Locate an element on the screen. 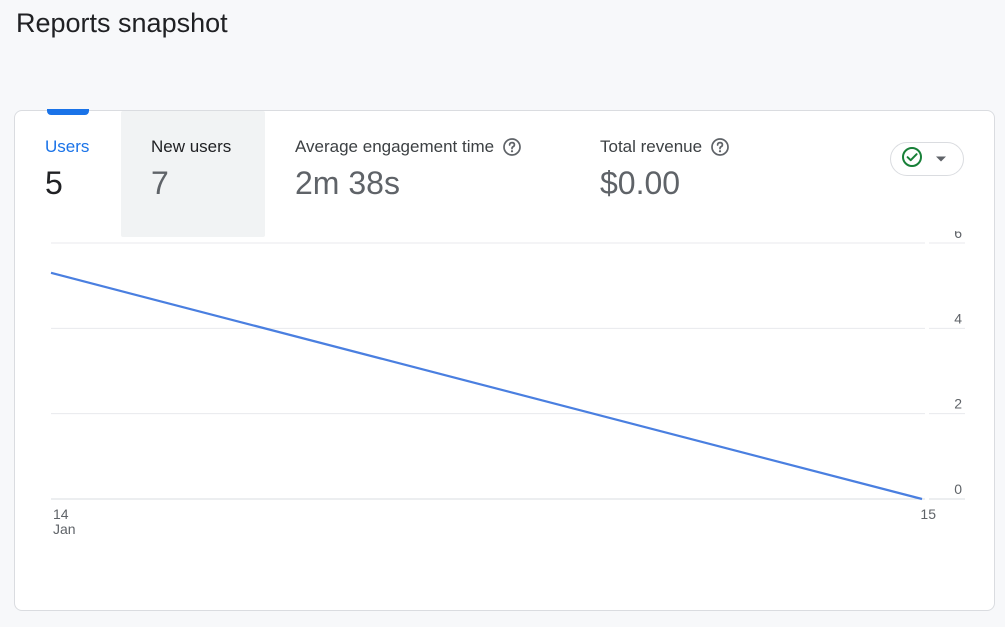 Image resolution: width=1005 pixels, height=627 pixels. comparison-dropdown is located at coordinates (927, 159).